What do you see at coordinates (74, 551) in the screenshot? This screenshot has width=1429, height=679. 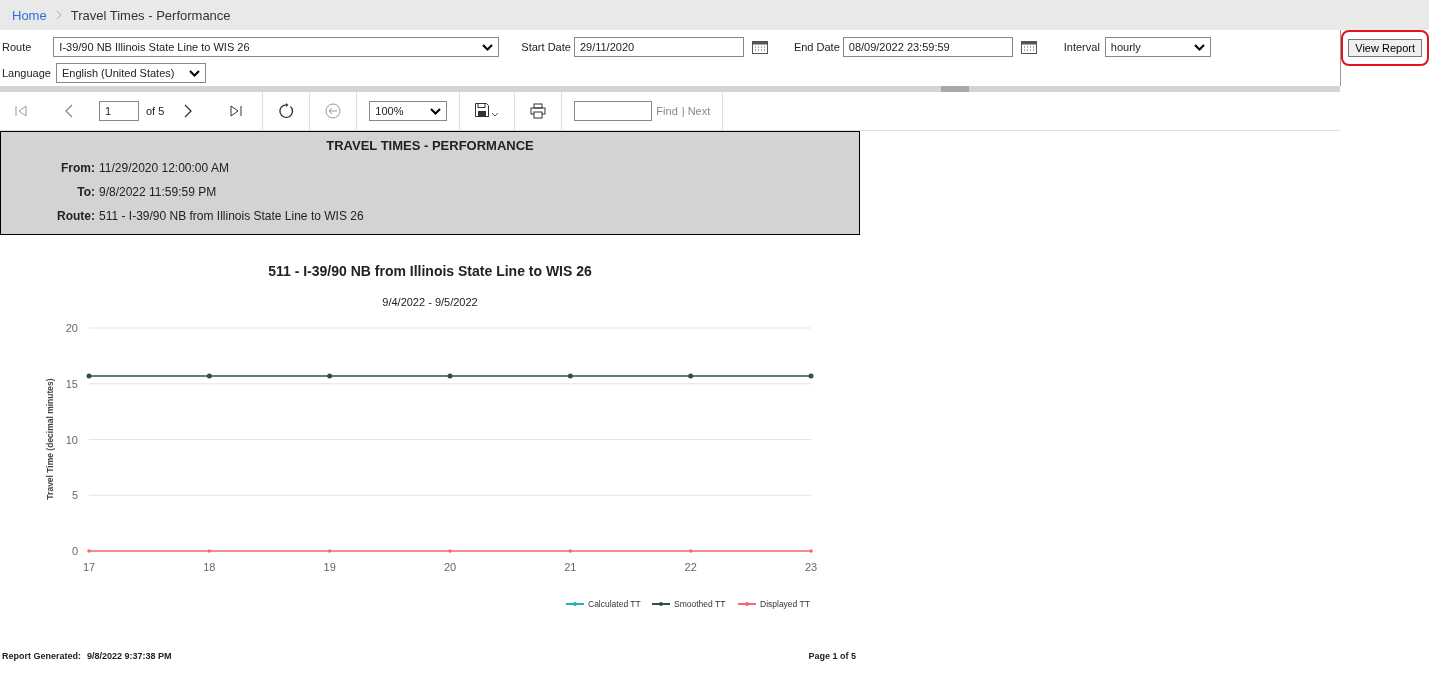 I see `y-tick-label: 0` at bounding box center [74, 551].